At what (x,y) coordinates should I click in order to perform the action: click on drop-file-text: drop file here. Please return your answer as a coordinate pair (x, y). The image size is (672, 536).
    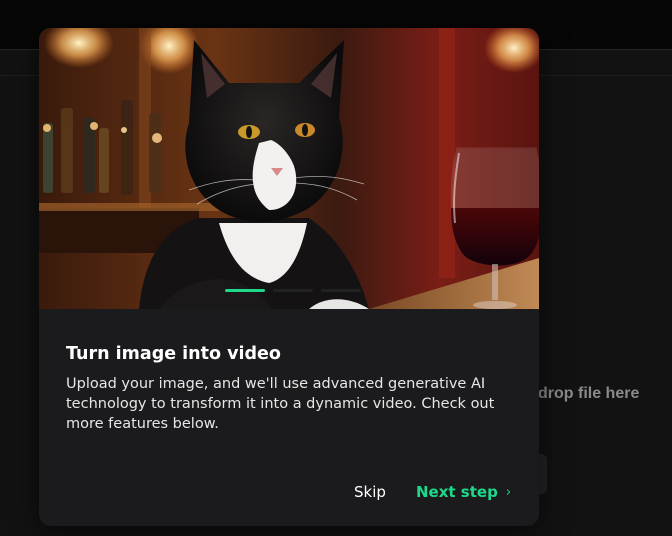
    Looking at the image, I should click on (589, 393).